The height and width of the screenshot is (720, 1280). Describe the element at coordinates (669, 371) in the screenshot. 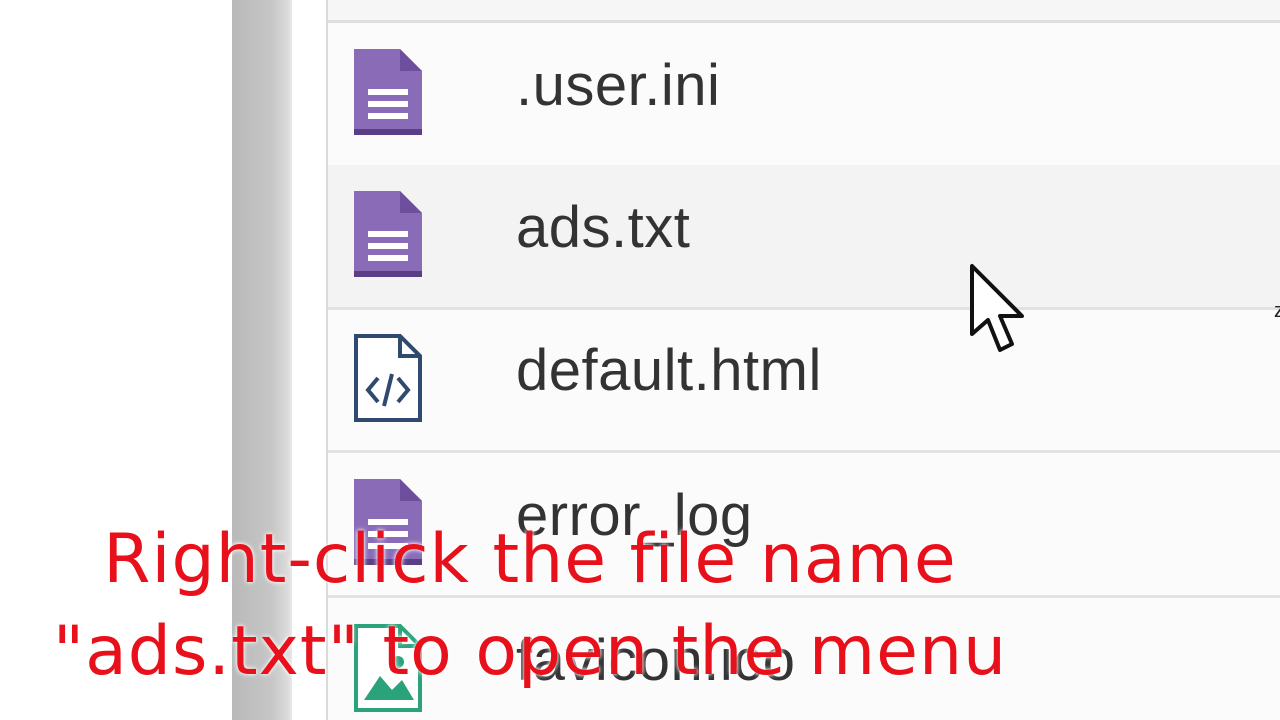

I see `file-name: default.html` at that location.